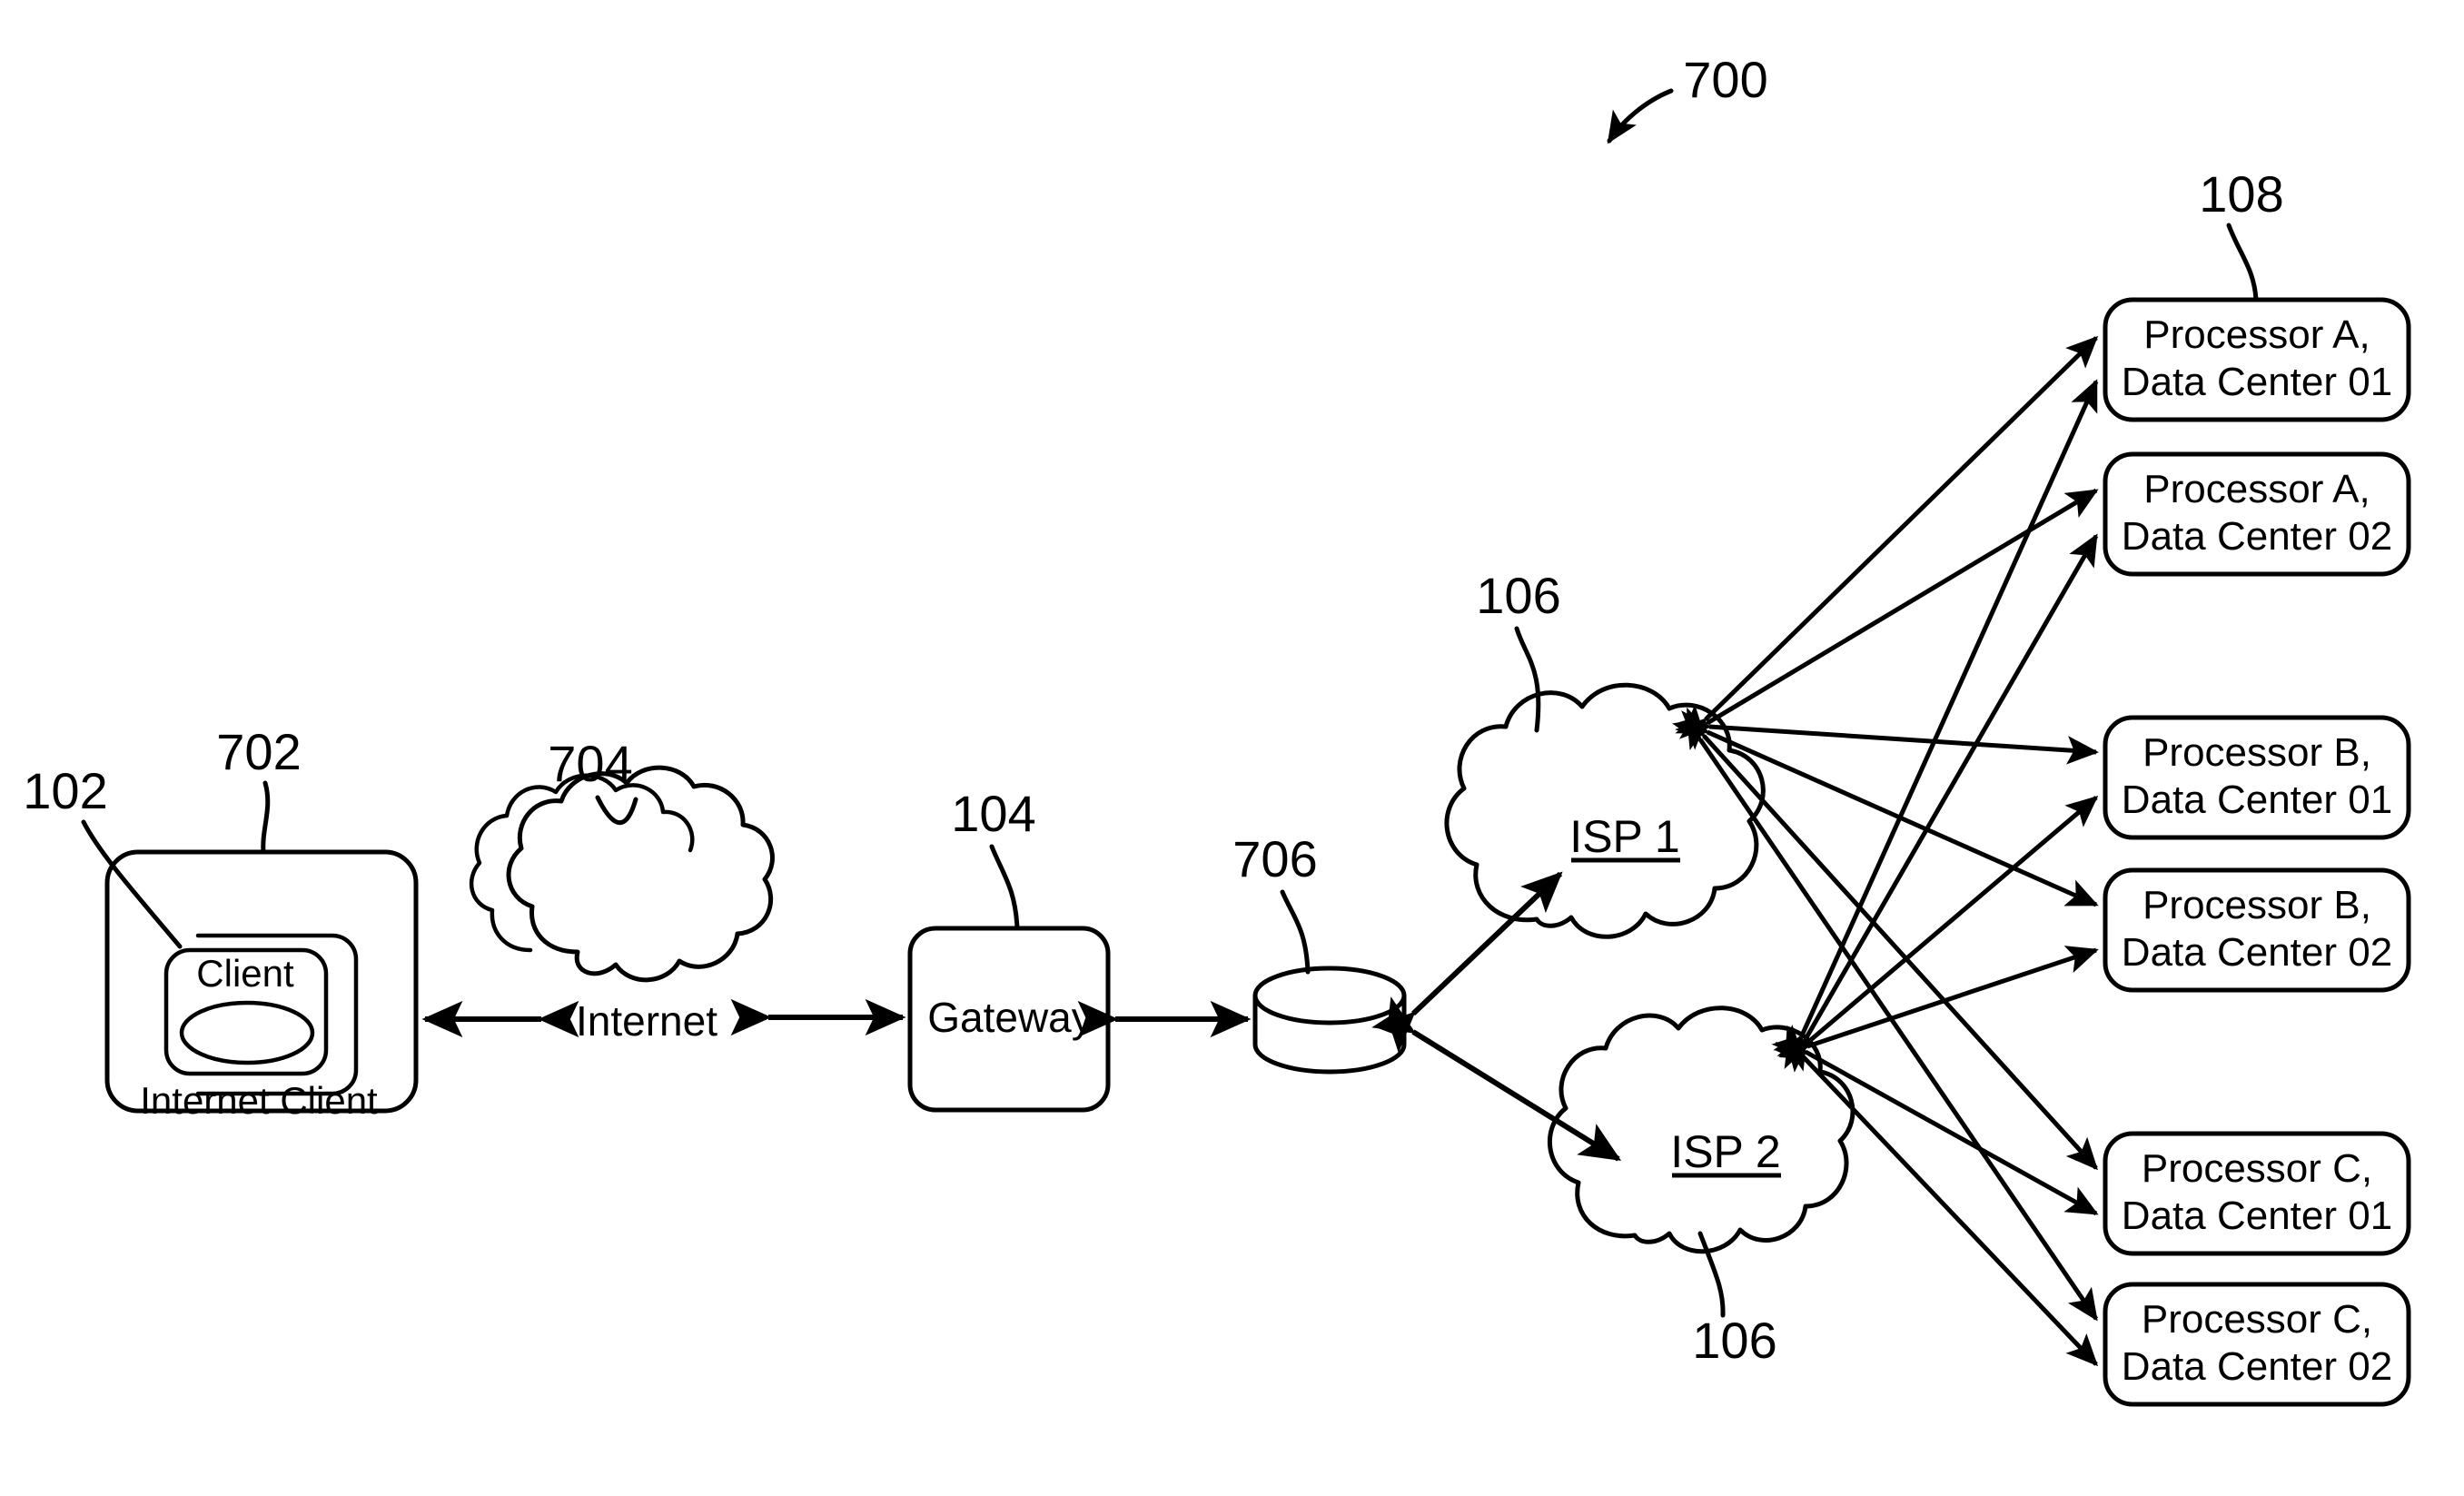 The width and height of the screenshot is (2464, 1496). I want to click on internet-cloud-label: Internet, so click(646, 1021).